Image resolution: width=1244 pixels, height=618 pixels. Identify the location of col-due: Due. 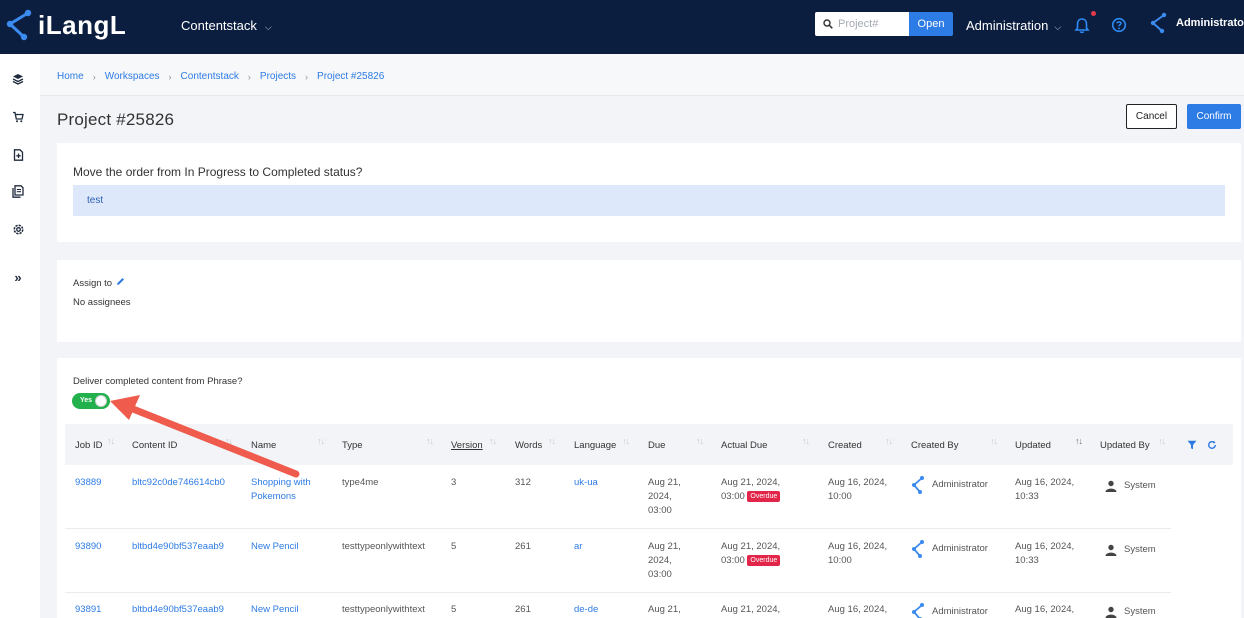
(656, 445).